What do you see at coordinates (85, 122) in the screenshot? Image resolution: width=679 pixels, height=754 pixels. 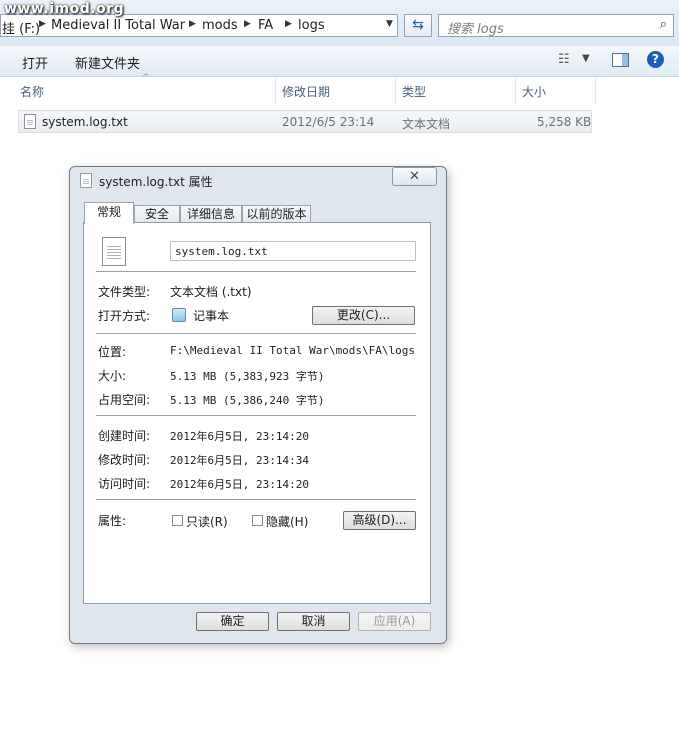 I see `file-name: system.log.txt` at bounding box center [85, 122].